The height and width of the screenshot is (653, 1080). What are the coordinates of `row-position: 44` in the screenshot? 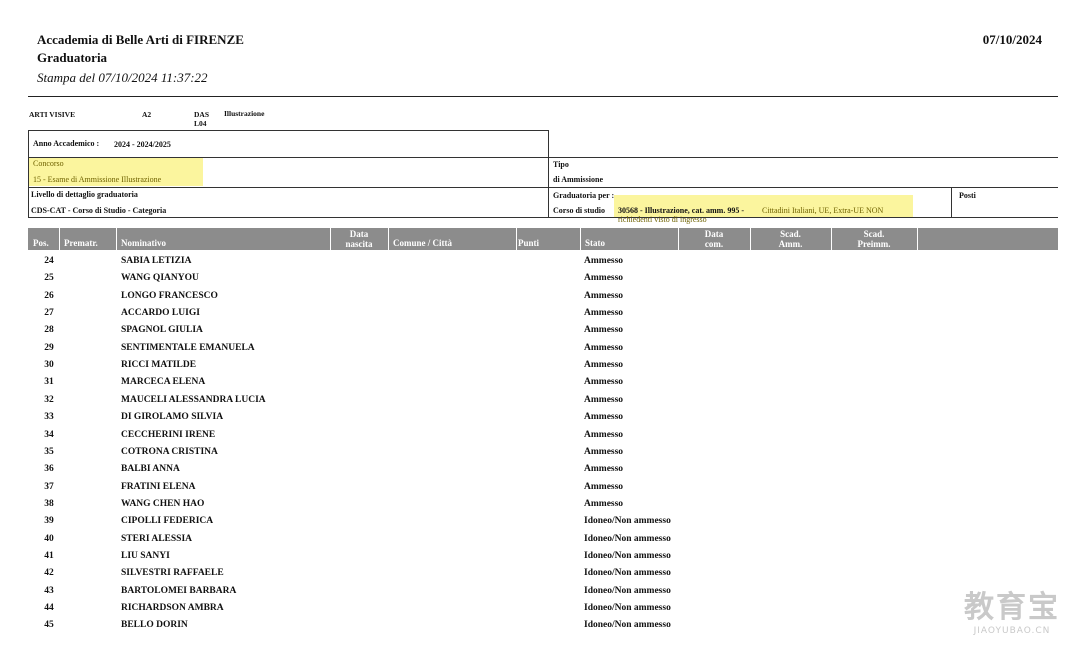 It's located at (49, 608).